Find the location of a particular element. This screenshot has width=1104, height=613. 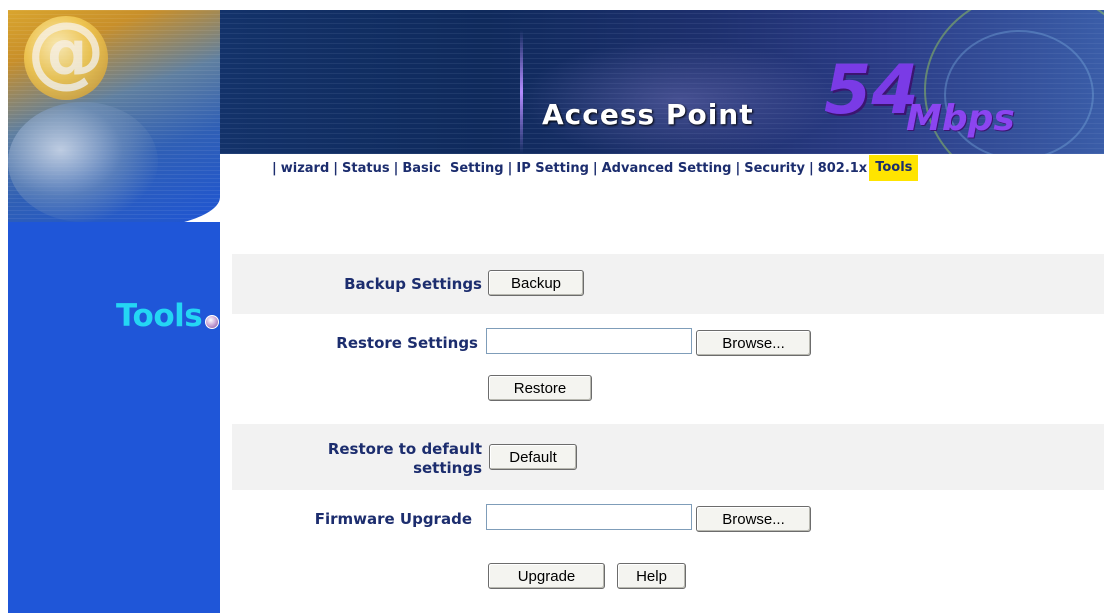

nav-item-status: Status is located at coordinates (366, 168).